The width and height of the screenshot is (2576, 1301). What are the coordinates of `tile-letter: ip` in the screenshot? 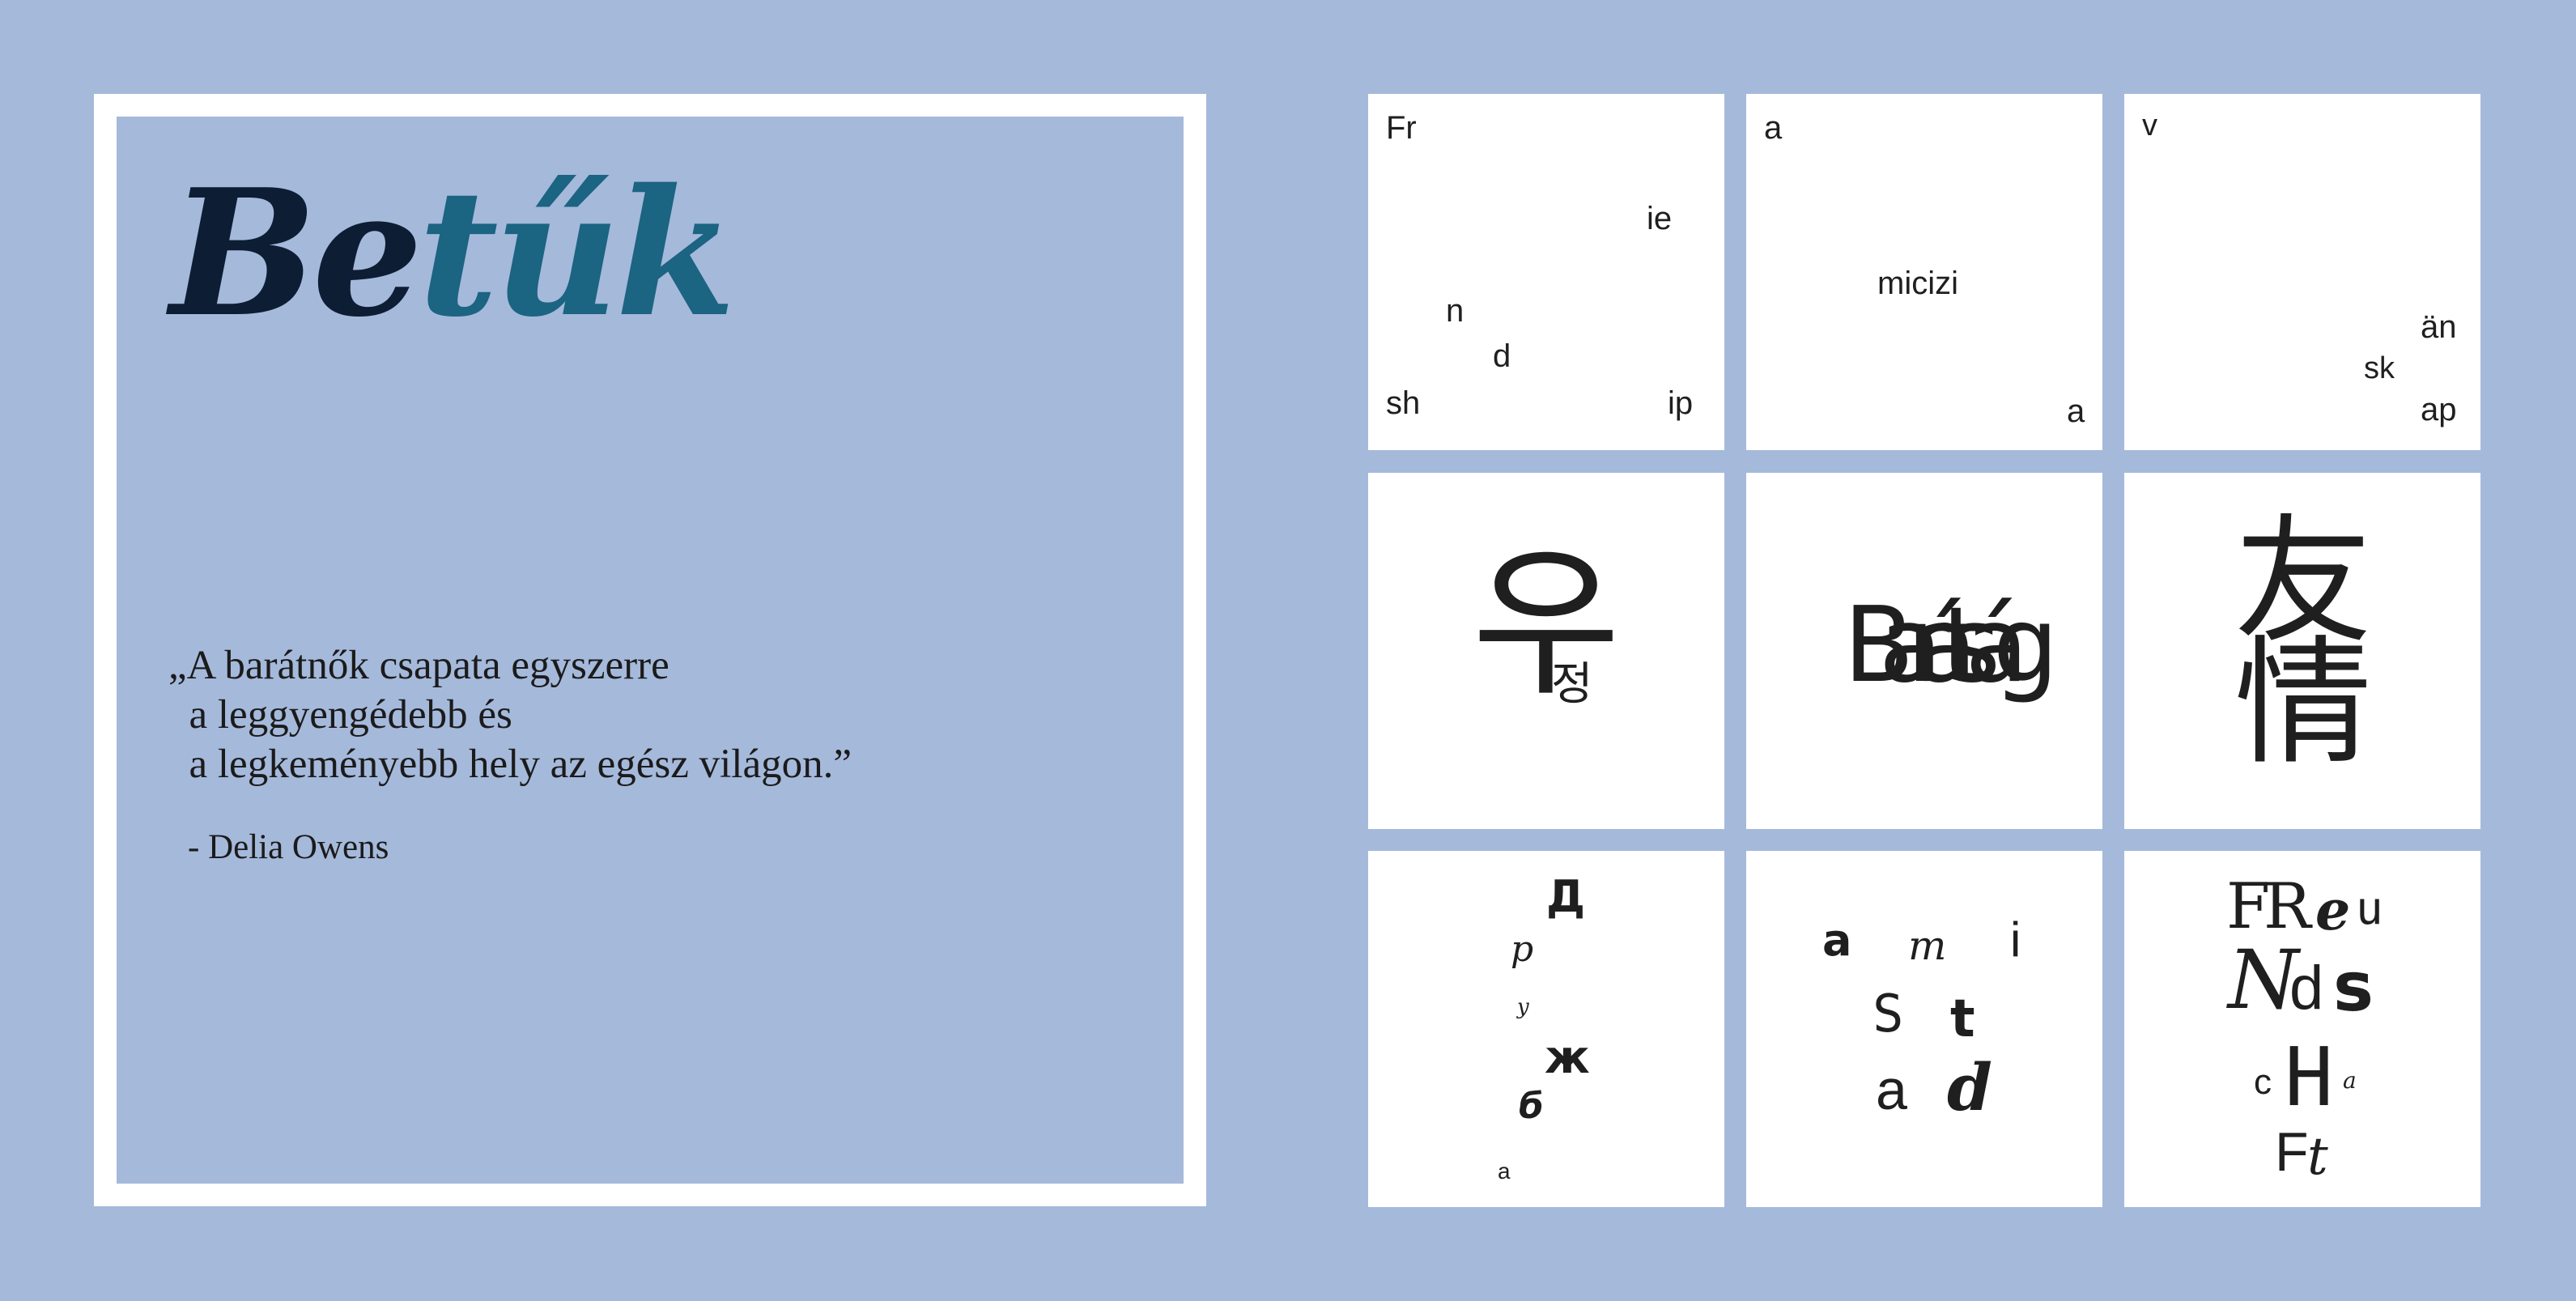 It's located at (1681, 403).